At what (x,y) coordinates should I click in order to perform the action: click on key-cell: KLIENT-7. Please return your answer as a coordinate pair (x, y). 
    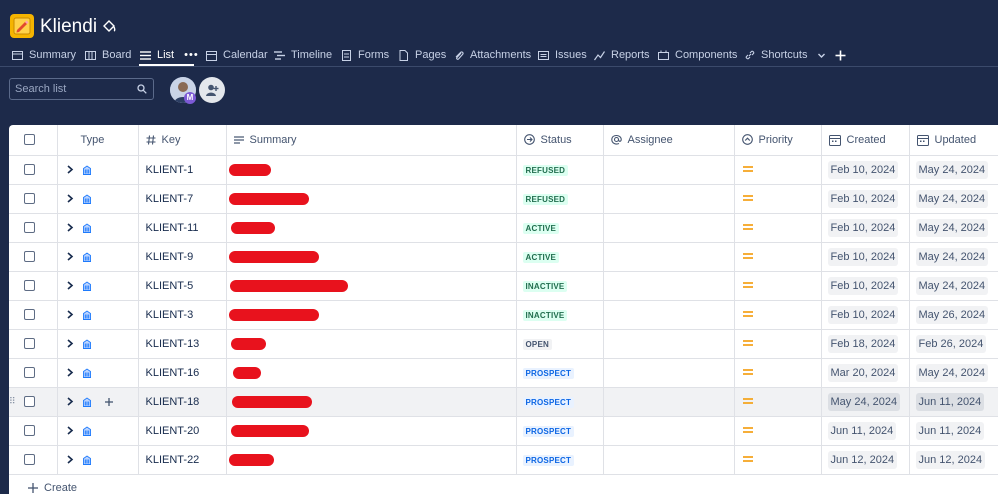
    Looking at the image, I should click on (182, 199).